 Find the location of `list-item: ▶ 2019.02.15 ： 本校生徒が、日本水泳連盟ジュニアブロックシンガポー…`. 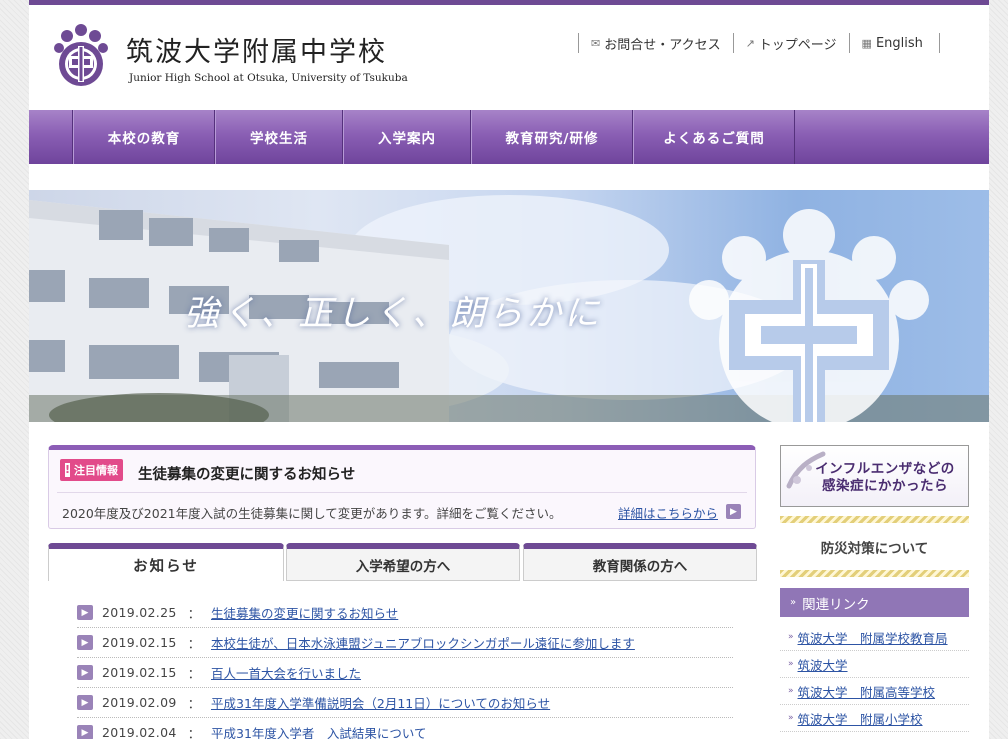

list-item: ▶ 2019.02.15 ： 本校生徒が、日本水泳連盟ジュニアブロックシンガポー… is located at coordinates (405, 643).